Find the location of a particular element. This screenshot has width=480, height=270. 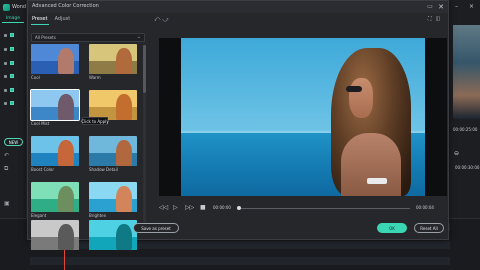

tab-image: Image is located at coordinates (13, 18).